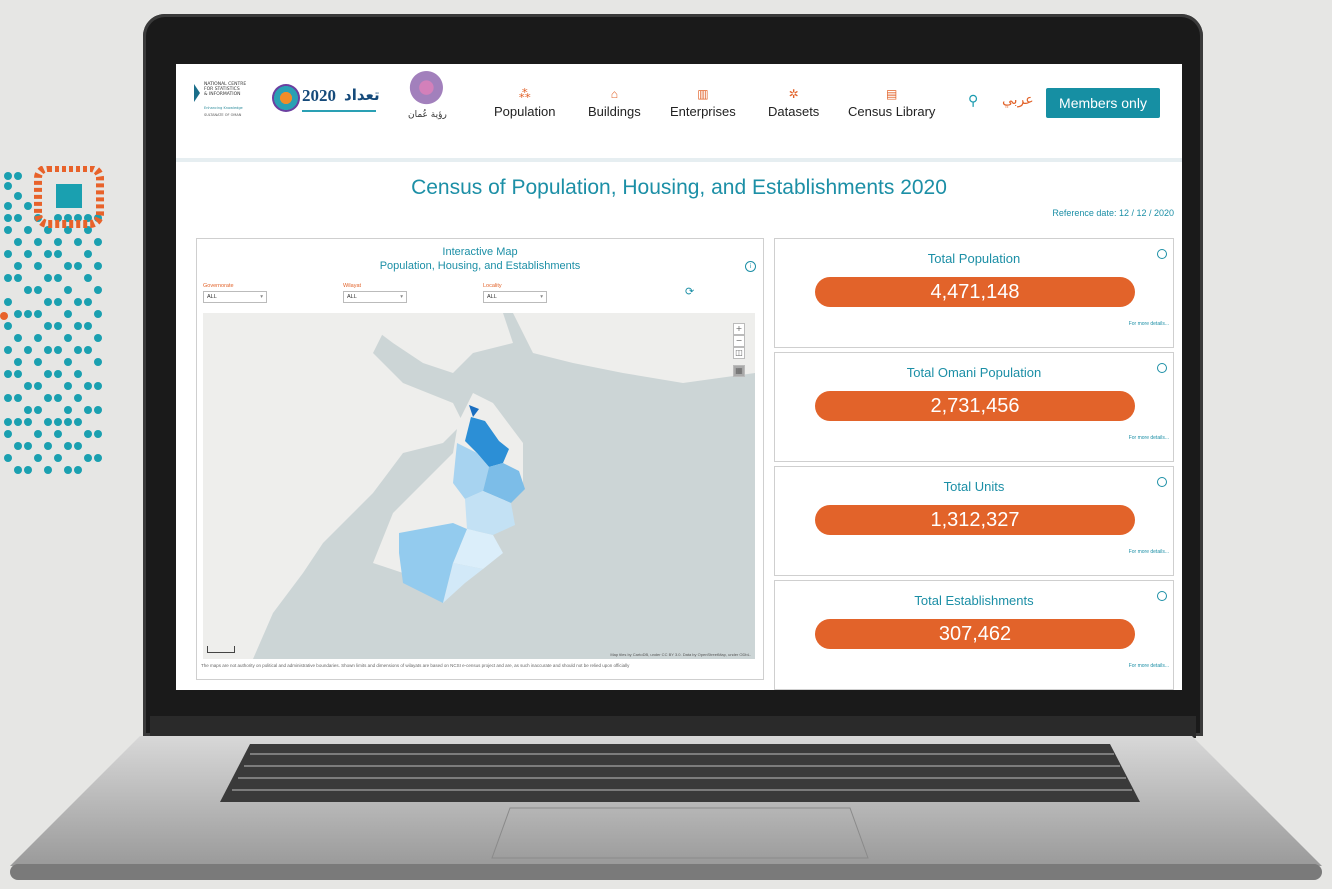  I want to click on wilayat-filter-label: Wilayat, so click(352, 286).